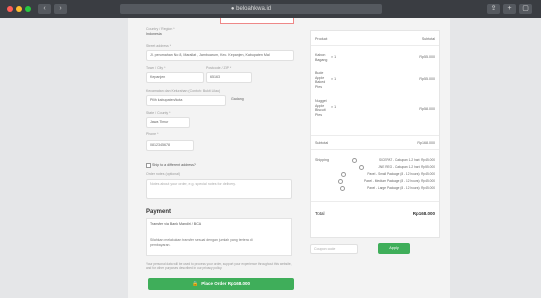 The width and height of the screenshot is (541, 298). What do you see at coordinates (168, 122) in the screenshot?
I see `state-select: Jawa Timur` at bounding box center [168, 122].